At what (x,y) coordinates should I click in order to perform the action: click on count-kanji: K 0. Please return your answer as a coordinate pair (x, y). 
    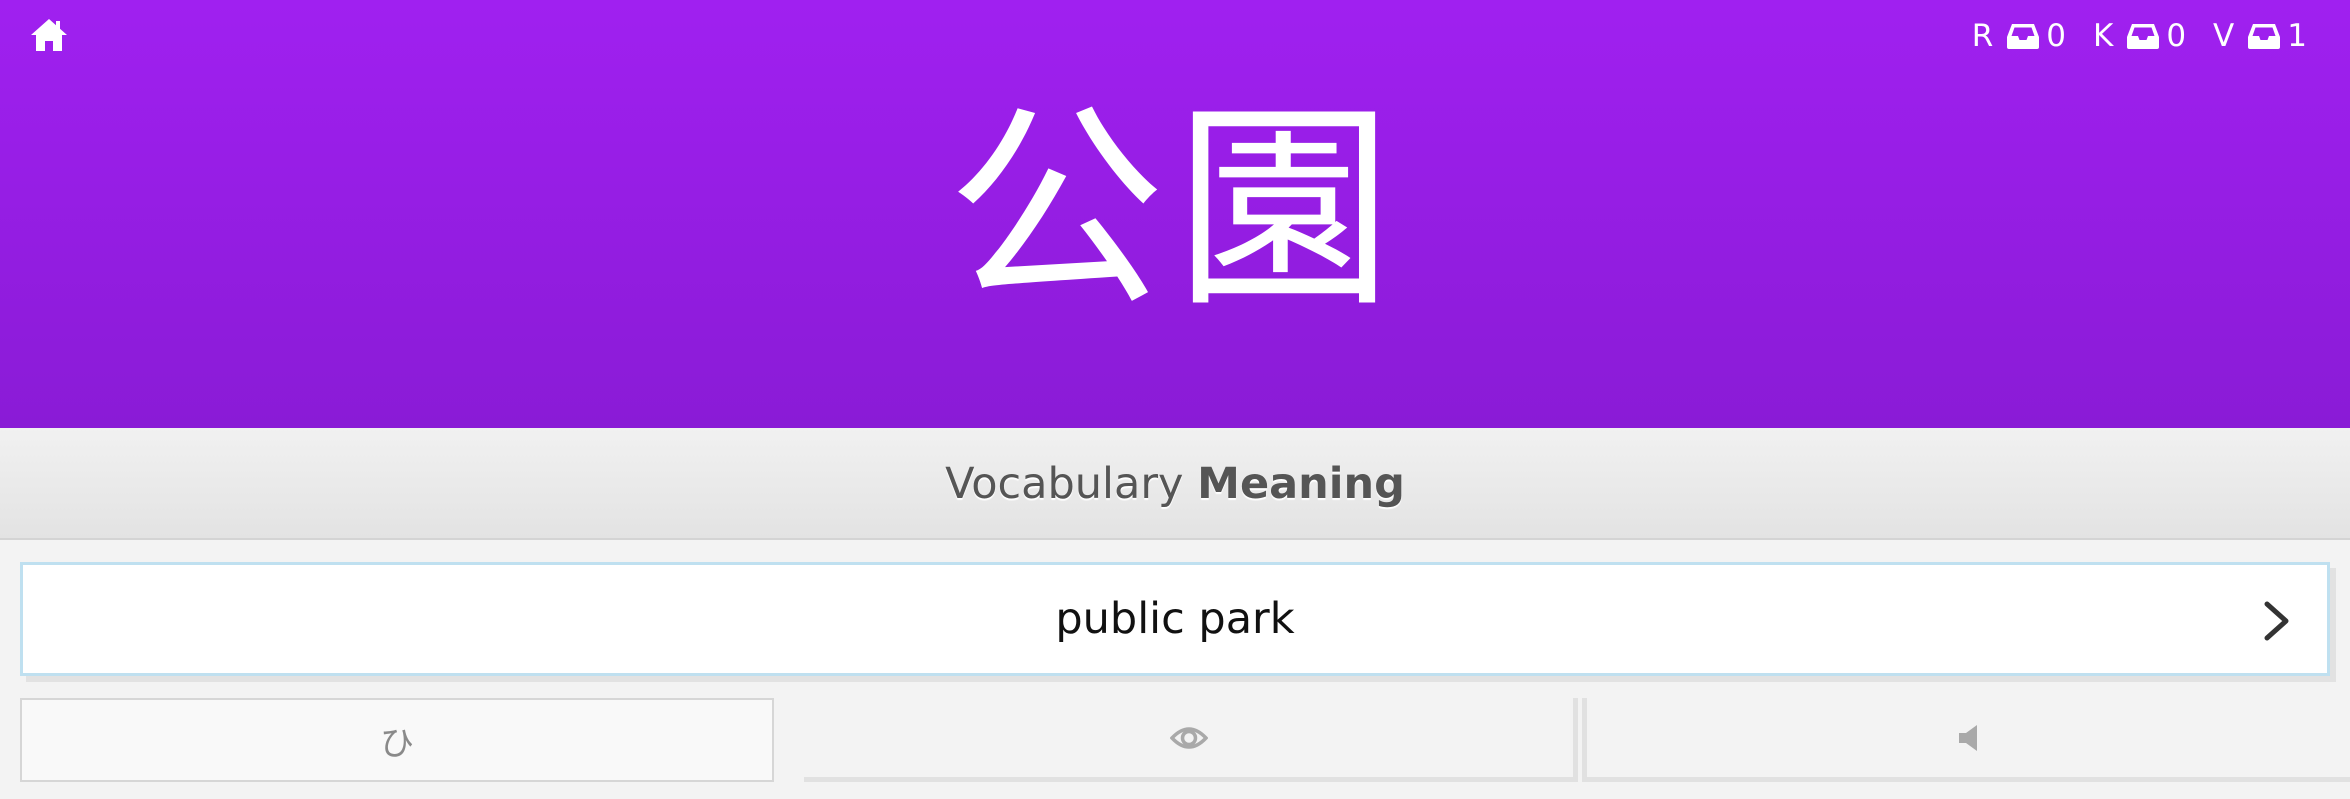
    Looking at the image, I should click on (2140, 36).